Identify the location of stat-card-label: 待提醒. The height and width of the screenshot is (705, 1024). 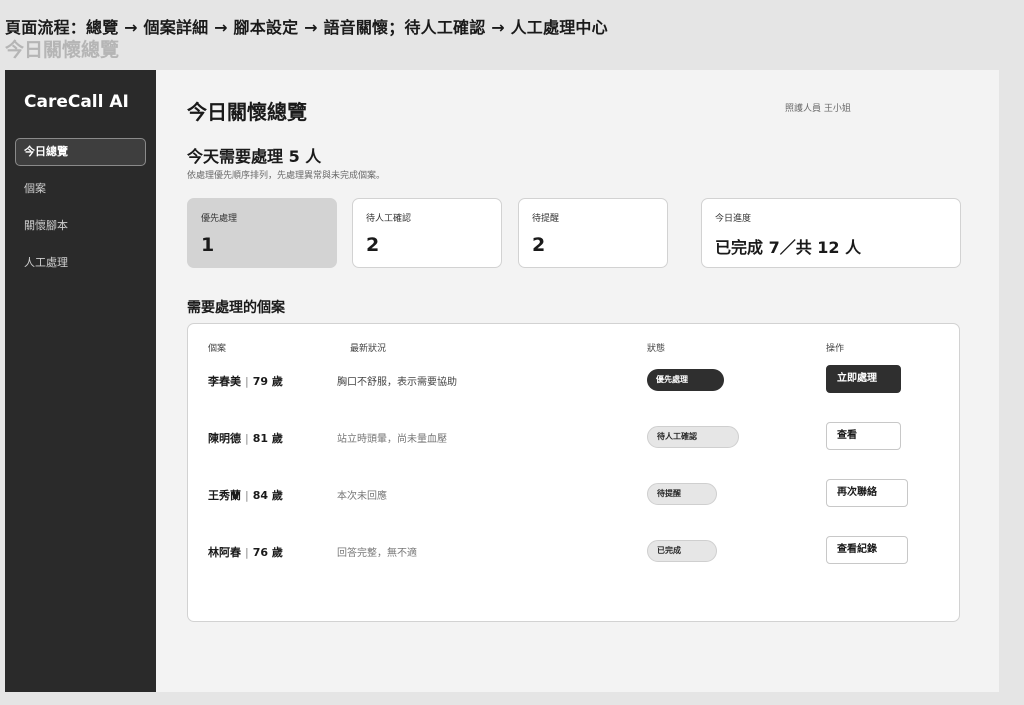
(546, 219).